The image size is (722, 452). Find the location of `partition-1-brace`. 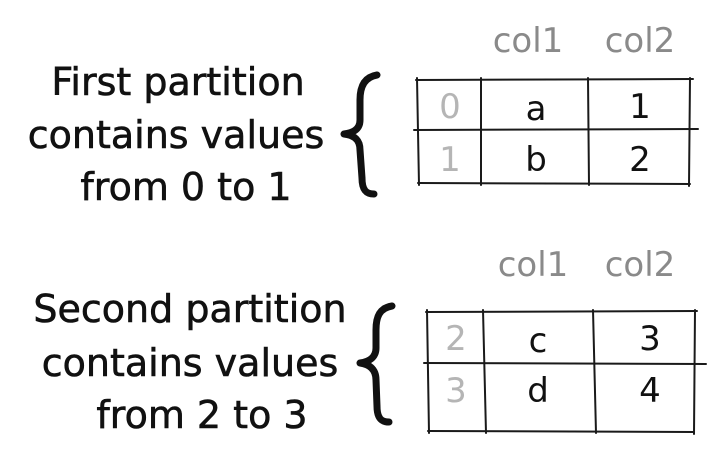

partition-1-brace is located at coordinates (360, 134).